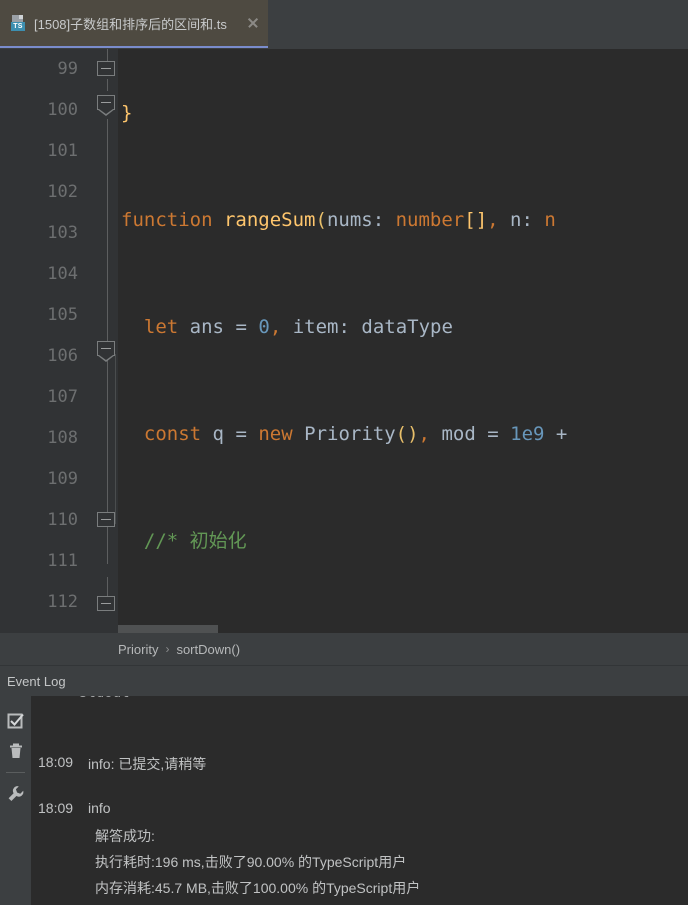  What do you see at coordinates (62, 520) in the screenshot?
I see `line-number: 110` at bounding box center [62, 520].